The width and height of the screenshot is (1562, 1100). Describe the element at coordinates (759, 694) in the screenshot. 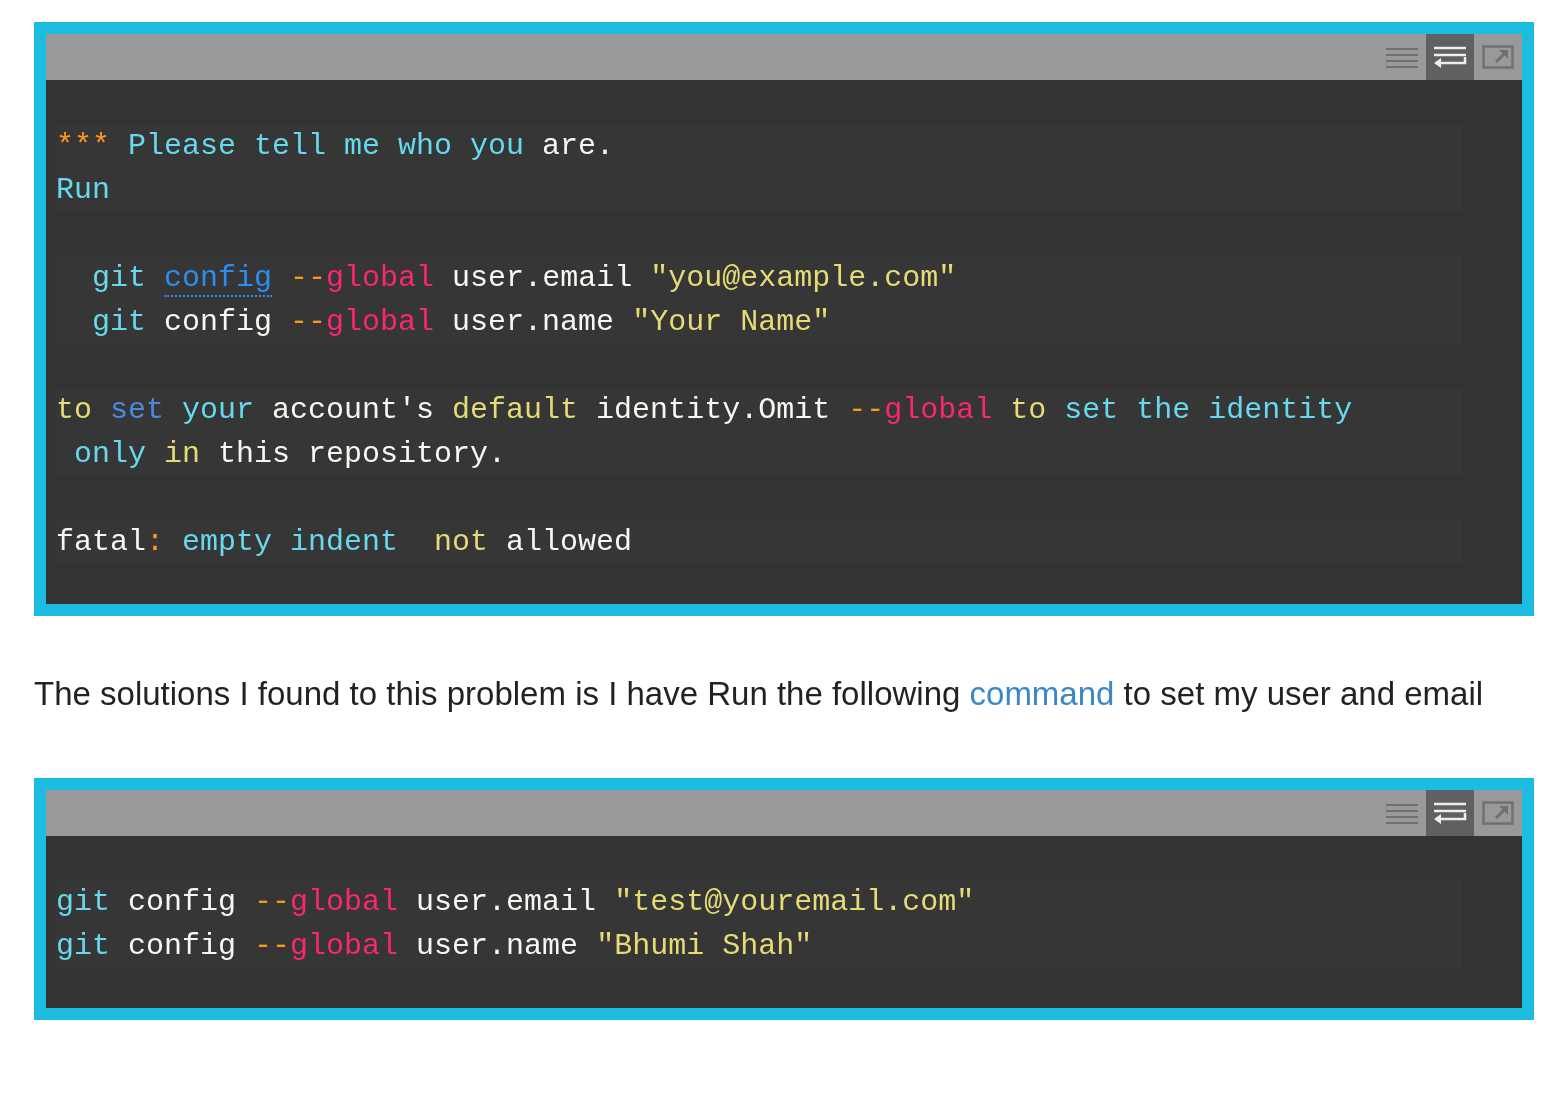

I see `paragraph: The solutions I found to this problem is I have Run the following command to set my user and email` at that location.